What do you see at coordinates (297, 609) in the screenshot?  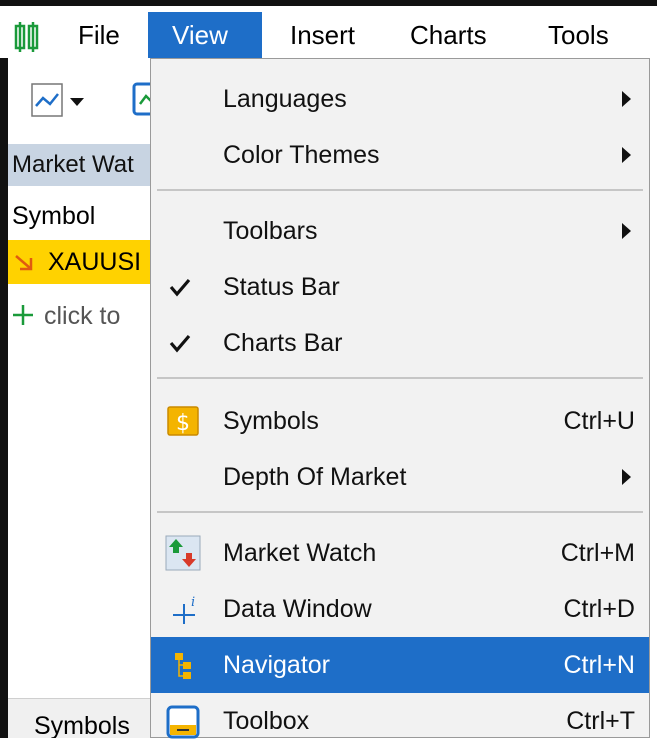 I see `menu-item-label: Data Window` at bounding box center [297, 609].